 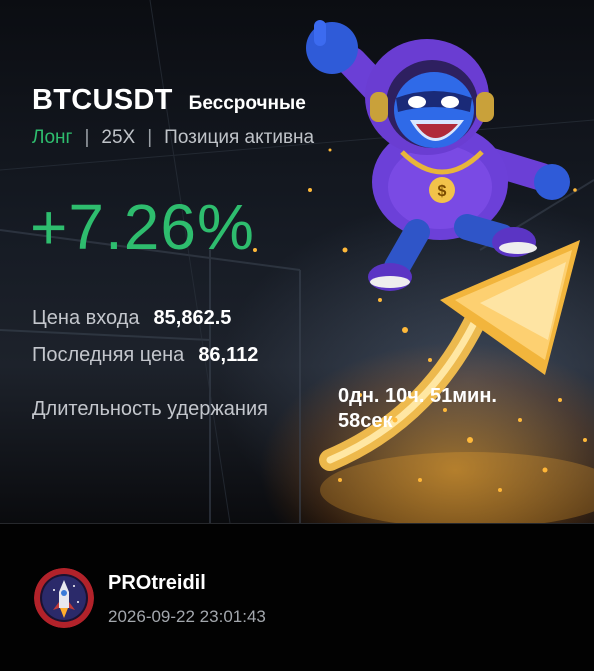 I want to click on hold-duration-line1: 0дн. 10ч. 51мин., so click(x=417, y=396).